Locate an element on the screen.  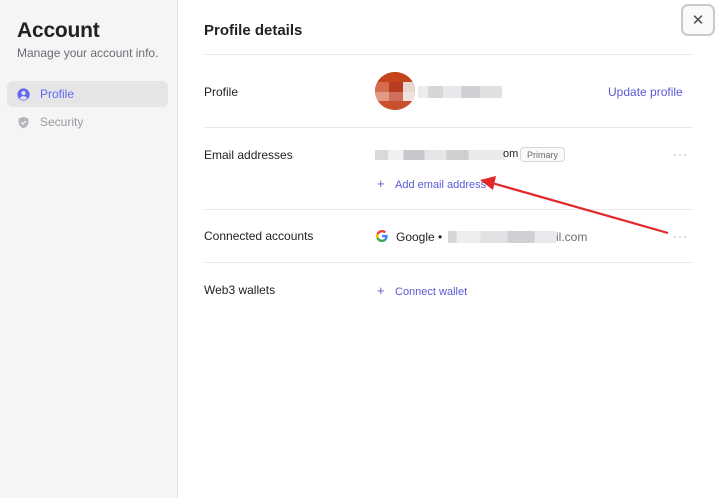
sidebar-item-profile: Profile is located at coordinates (87, 94).